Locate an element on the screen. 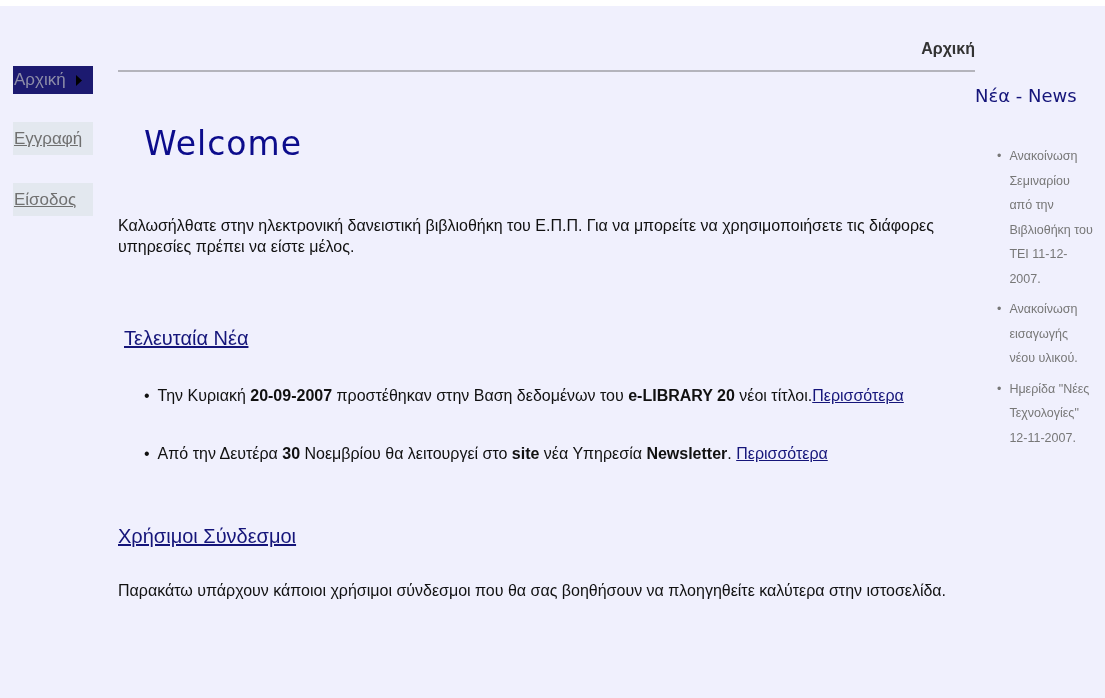 This screenshot has height=698, width=1105. useful-links-text: Παρακάτω υπάρχουν κάποιοι χρήσιμοι σύνδεσμοι που θα σας βοηθήσουν να πλοηγηθείτε καλύτερα στην ιστοσελίδα. is located at coordinates (533, 590).